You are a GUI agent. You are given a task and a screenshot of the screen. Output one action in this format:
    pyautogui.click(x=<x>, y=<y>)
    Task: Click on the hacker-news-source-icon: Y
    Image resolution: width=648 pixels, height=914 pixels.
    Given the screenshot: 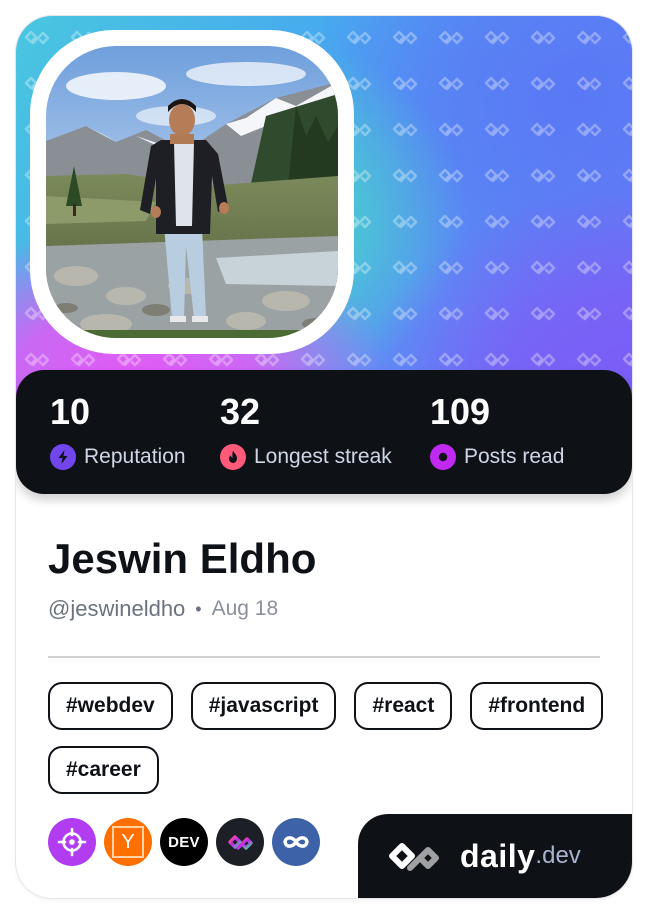 What is the action you would take?
    pyautogui.click(x=128, y=842)
    